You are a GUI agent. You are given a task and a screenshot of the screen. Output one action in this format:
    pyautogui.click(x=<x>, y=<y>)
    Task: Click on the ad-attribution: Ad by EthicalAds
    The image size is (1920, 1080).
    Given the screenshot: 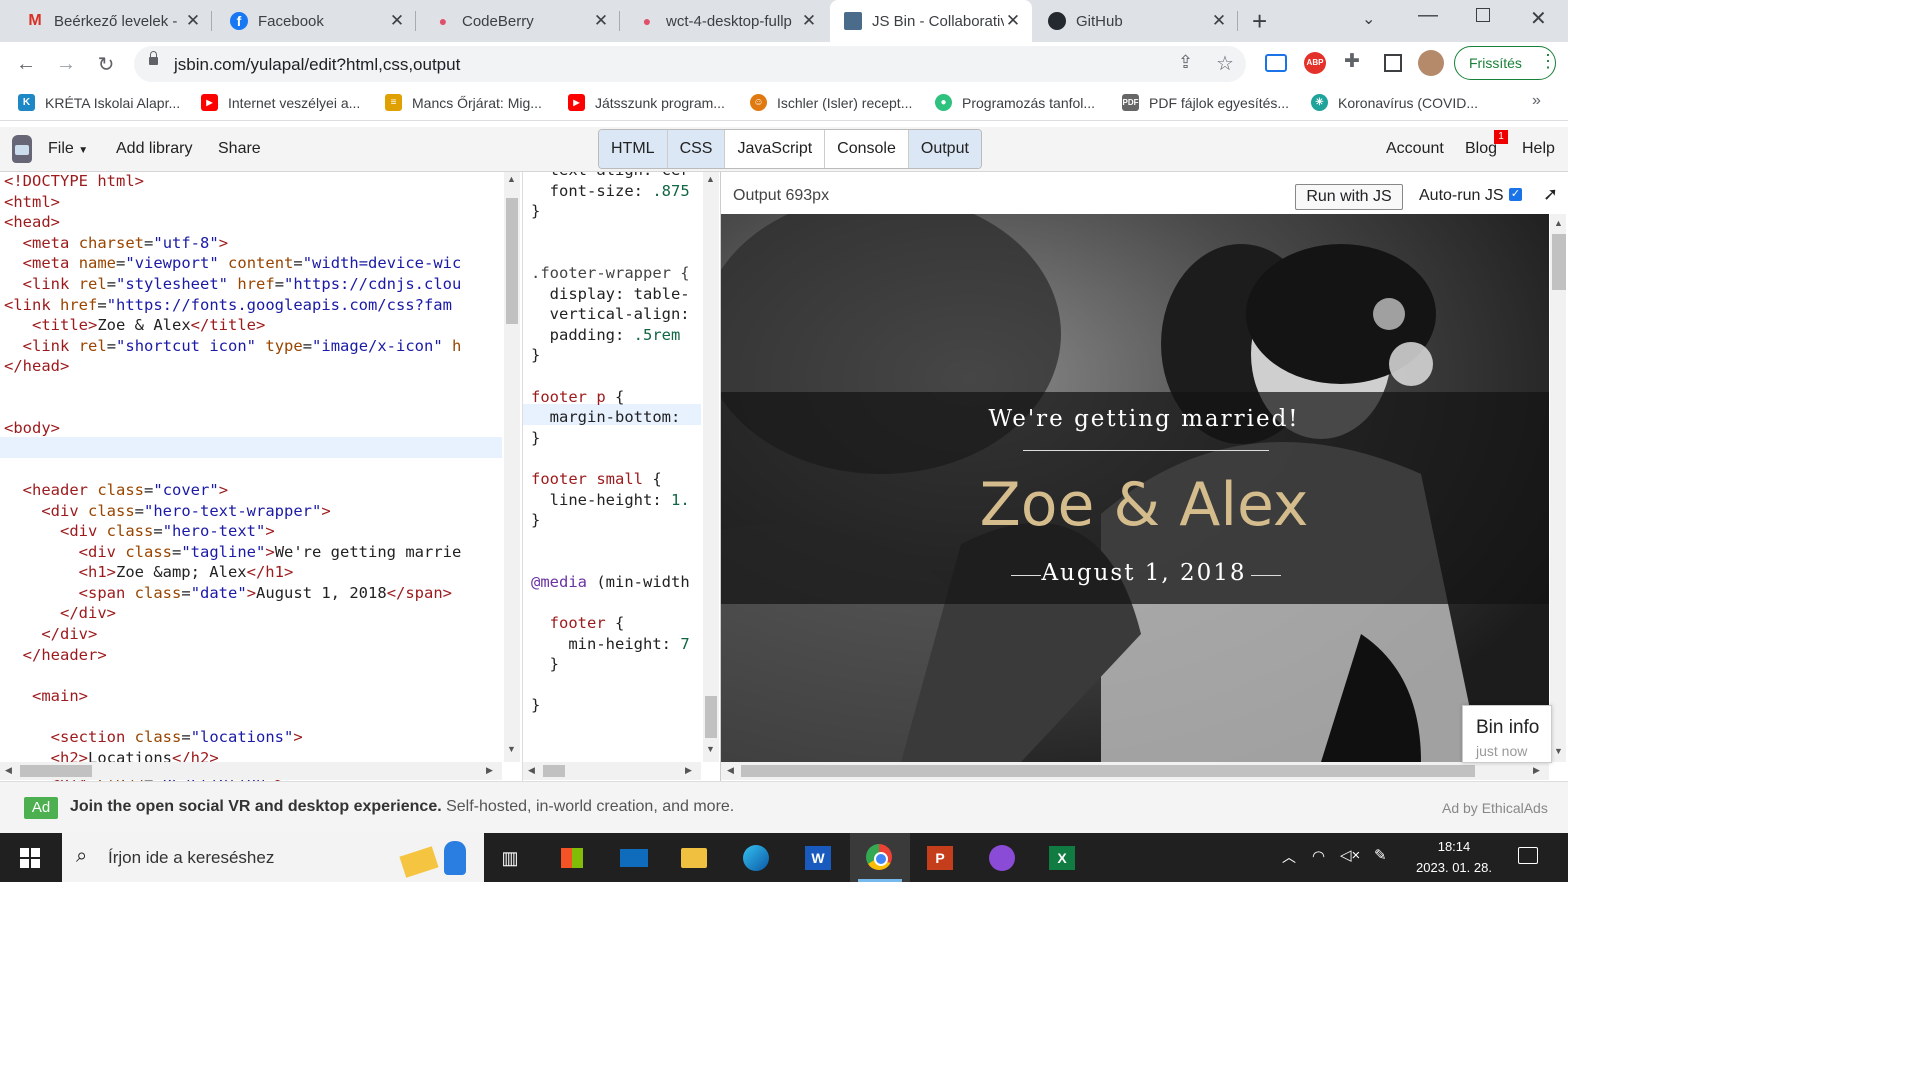 What is the action you would take?
    pyautogui.click(x=1495, y=808)
    